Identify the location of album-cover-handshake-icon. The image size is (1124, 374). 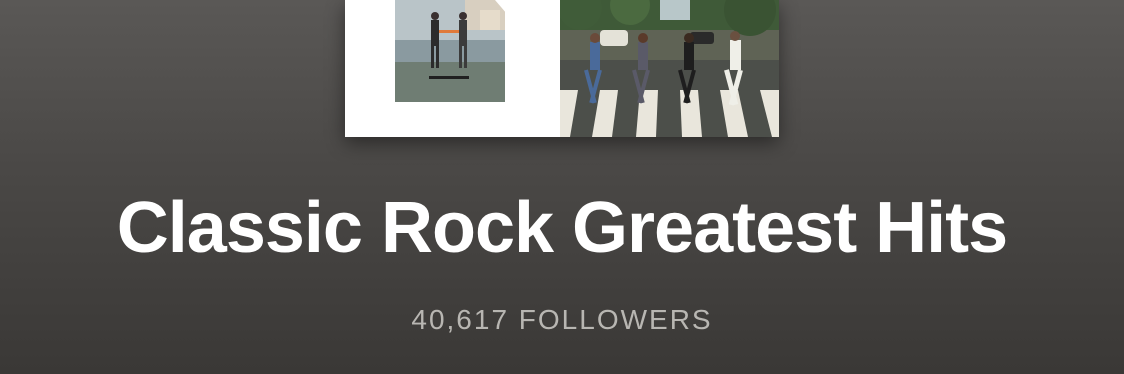
(452, 68).